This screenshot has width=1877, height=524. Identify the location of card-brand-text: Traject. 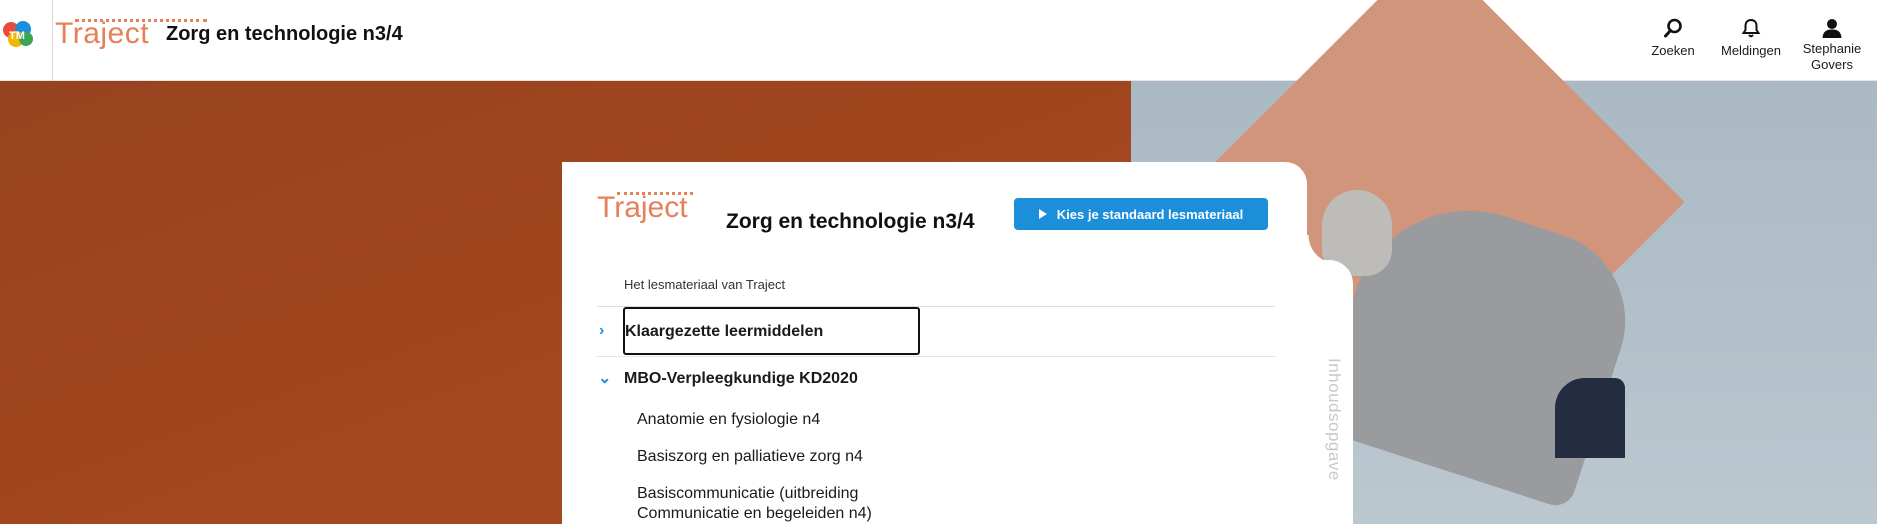
(642, 207).